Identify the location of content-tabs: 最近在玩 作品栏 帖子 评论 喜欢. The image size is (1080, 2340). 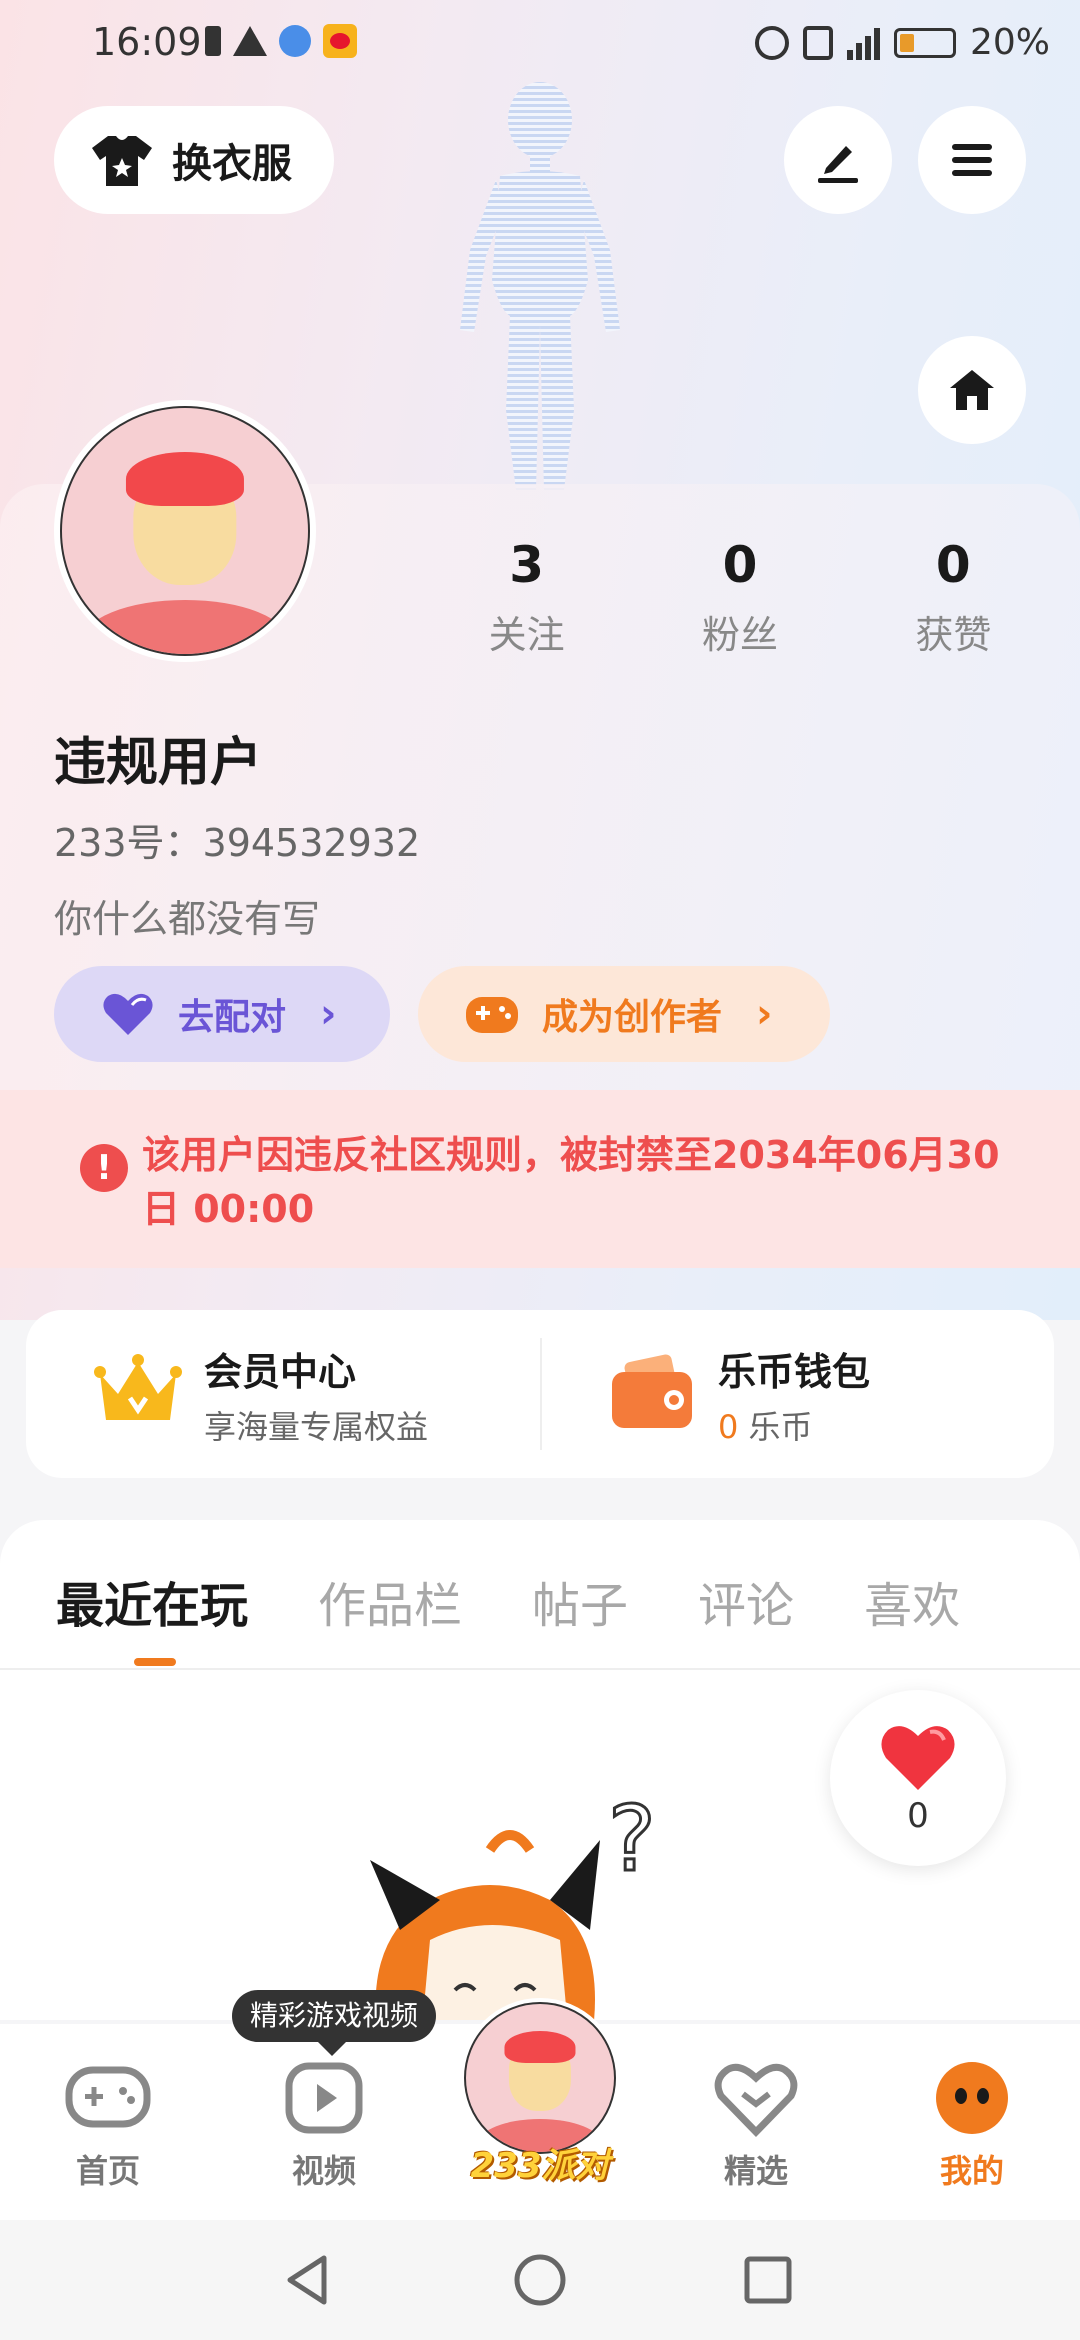
(540, 1595).